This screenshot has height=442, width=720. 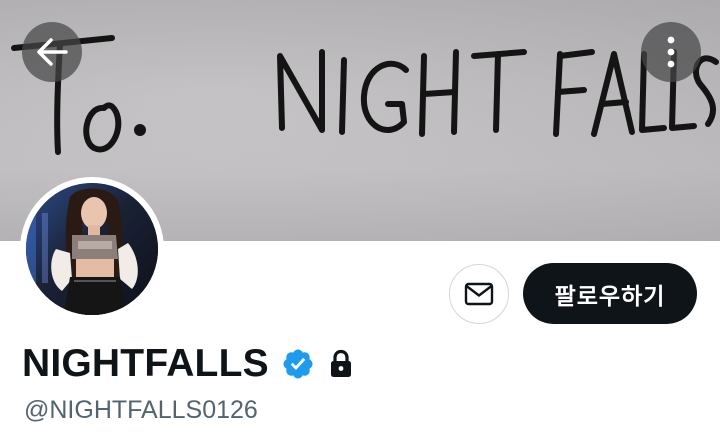 What do you see at coordinates (141, 410) in the screenshot?
I see `username-handle: @NIGHTFALLS0126` at bounding box center [141, 410].